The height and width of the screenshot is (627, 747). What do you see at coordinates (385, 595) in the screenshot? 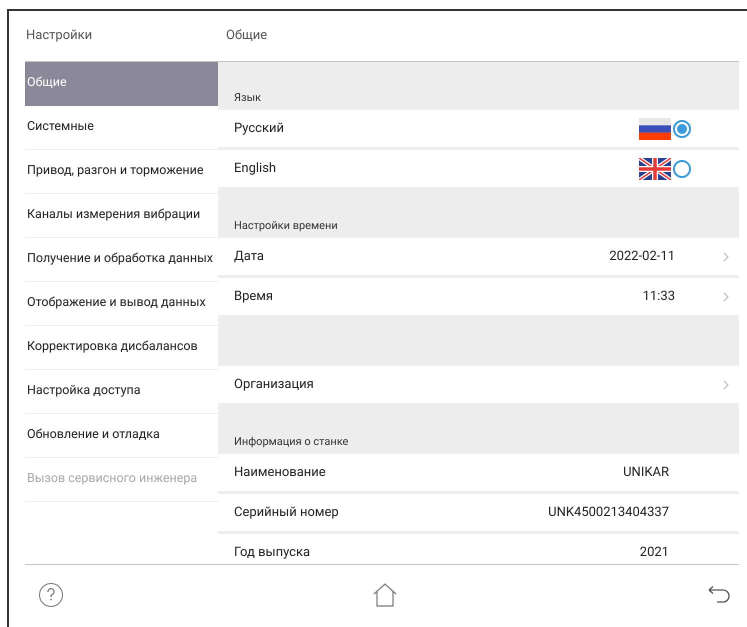
I see `home-icon` at bounding box center [385, 595].